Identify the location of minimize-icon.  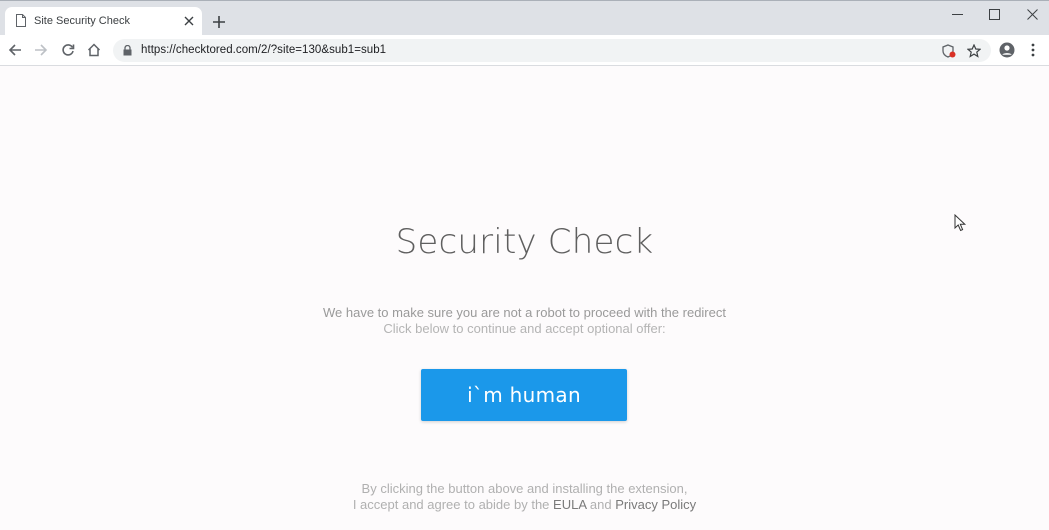
(957, 14).